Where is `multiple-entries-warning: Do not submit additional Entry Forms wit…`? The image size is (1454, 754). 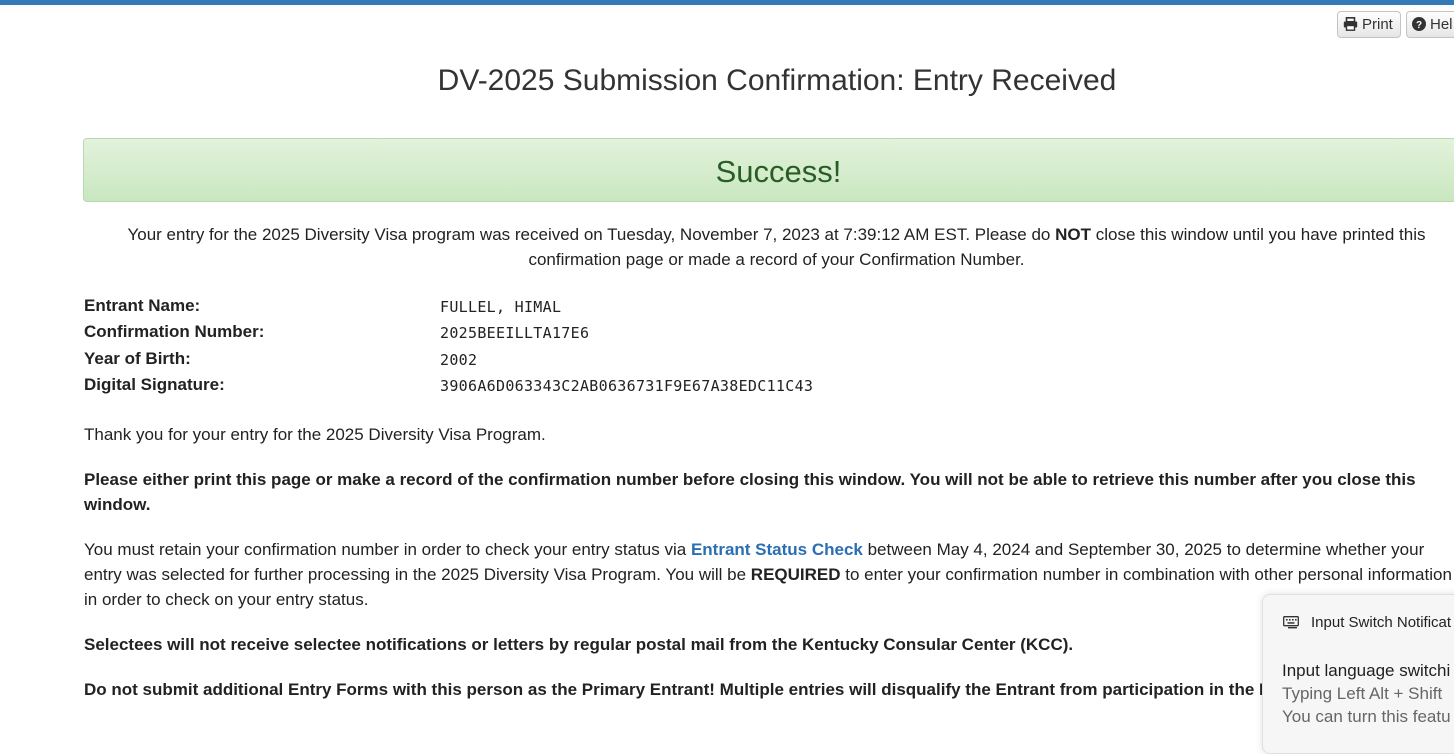
multiple-entries-warning: Do not submit additional Entry Forms wit… is located at coordinates (744, 689).